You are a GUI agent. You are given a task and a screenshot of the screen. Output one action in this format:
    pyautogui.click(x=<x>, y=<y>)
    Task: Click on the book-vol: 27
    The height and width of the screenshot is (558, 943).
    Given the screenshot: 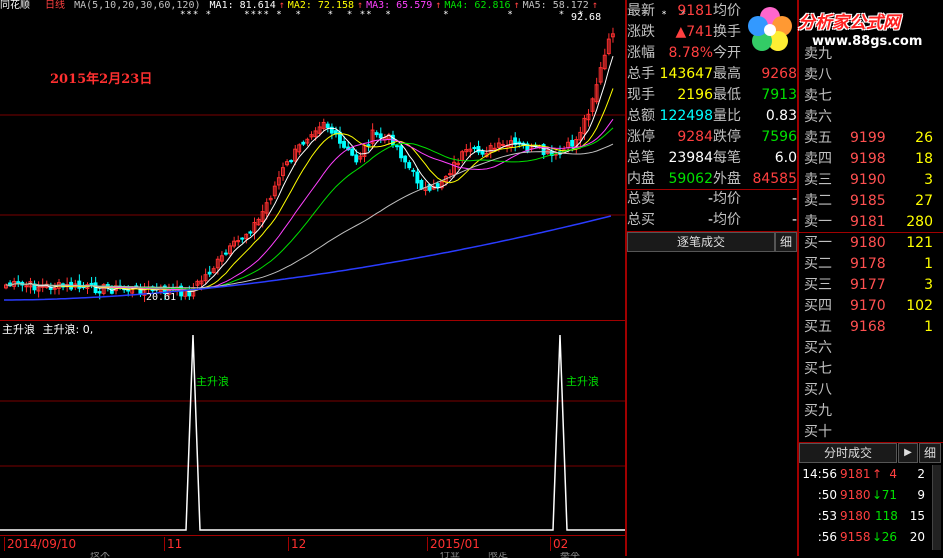 What is the action you would take?
    pyautogui.click(x=924, y=201)
    